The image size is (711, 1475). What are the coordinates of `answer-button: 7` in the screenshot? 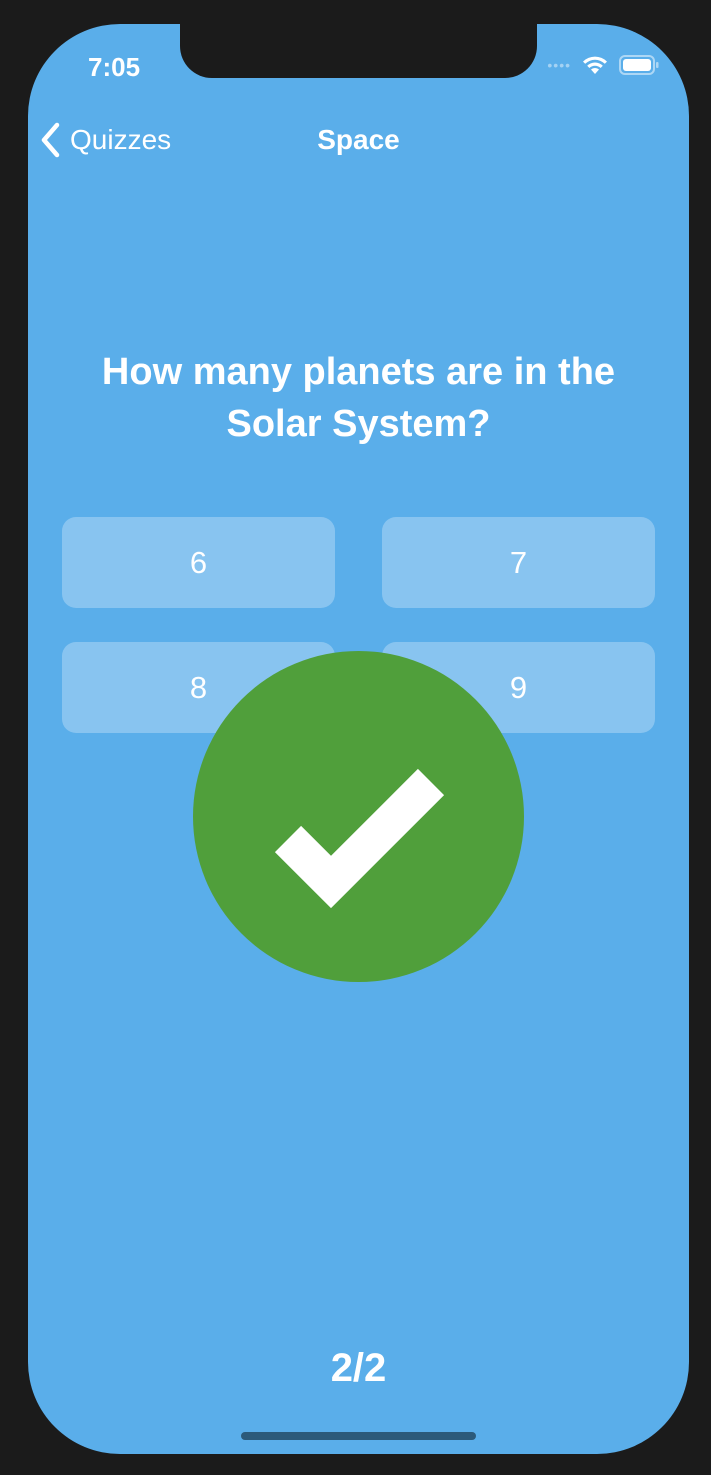 It's located at (518, 562).